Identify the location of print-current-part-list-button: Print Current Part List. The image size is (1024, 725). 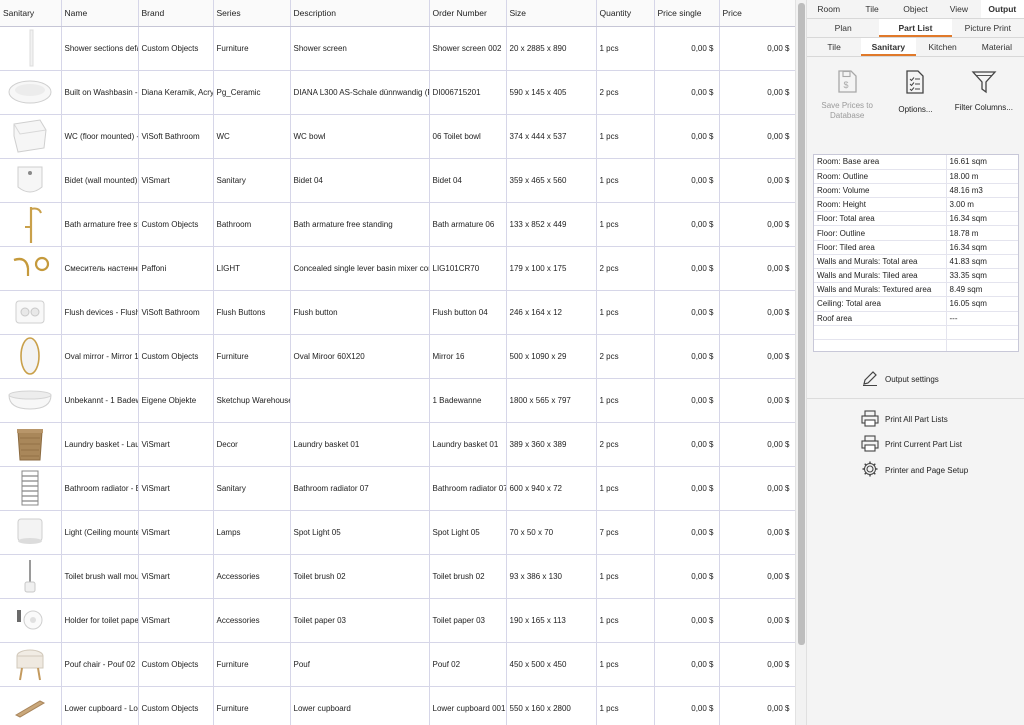
(911, 444).